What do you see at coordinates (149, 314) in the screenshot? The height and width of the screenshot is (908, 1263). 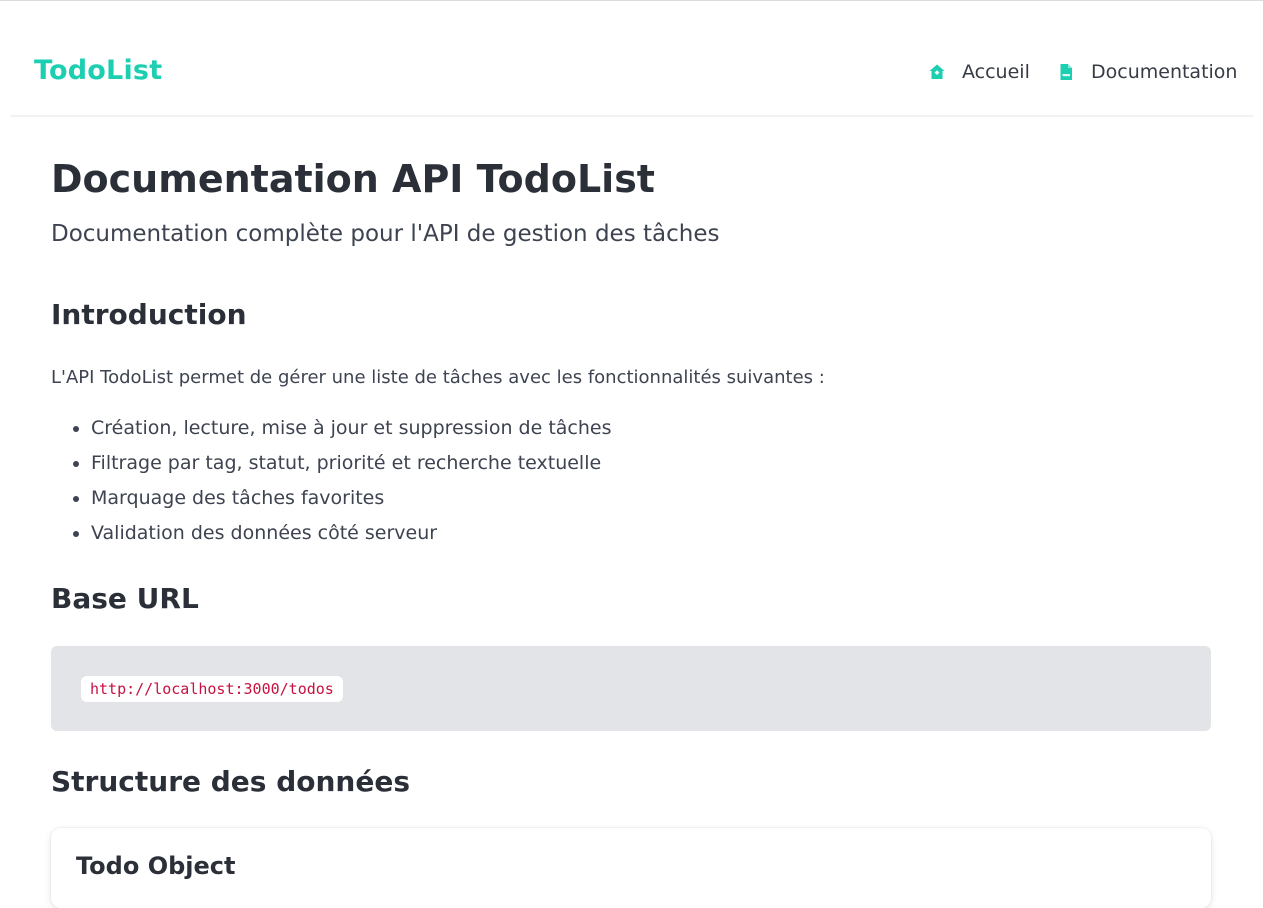 I see `section-heading-introduction: Introduction` at bounding box center [149, 314].